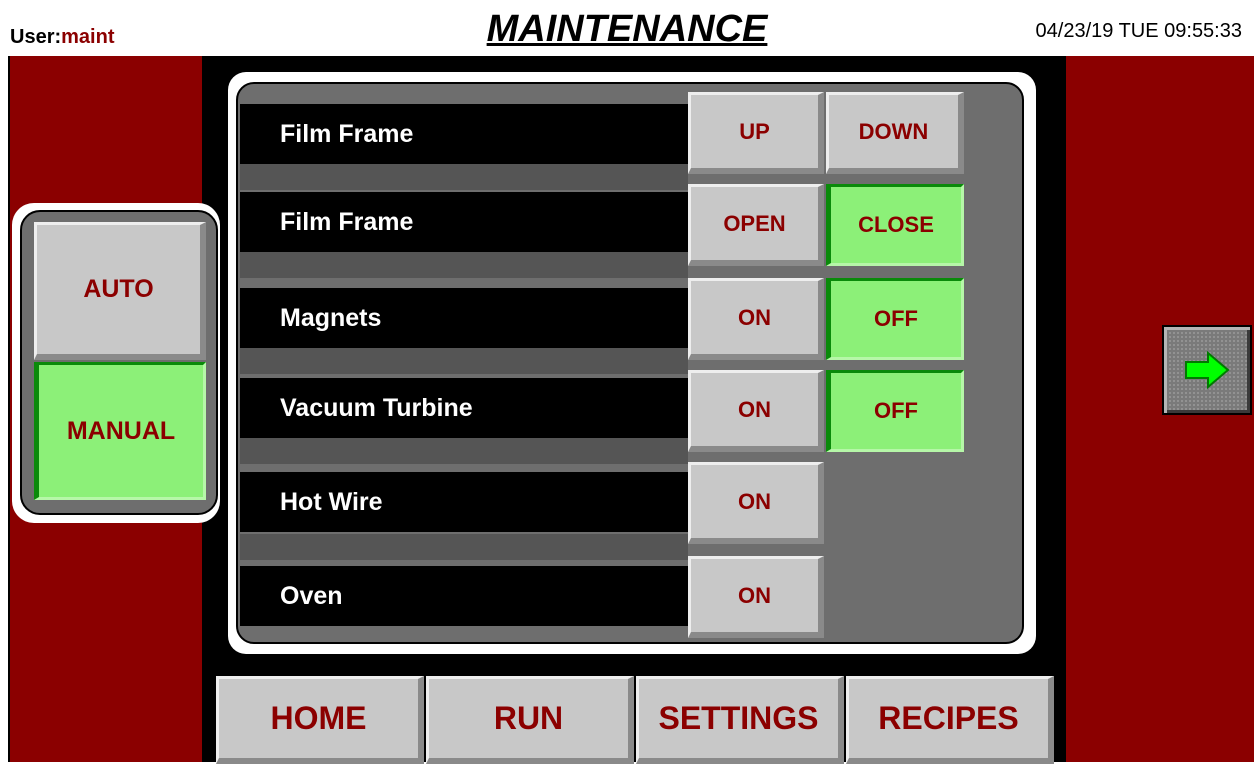 This screenshot has height=764, width=1254. Describe the element at coordinates (756, 319) in the screenshot. I see `magnets-on-button: ON` at that location.